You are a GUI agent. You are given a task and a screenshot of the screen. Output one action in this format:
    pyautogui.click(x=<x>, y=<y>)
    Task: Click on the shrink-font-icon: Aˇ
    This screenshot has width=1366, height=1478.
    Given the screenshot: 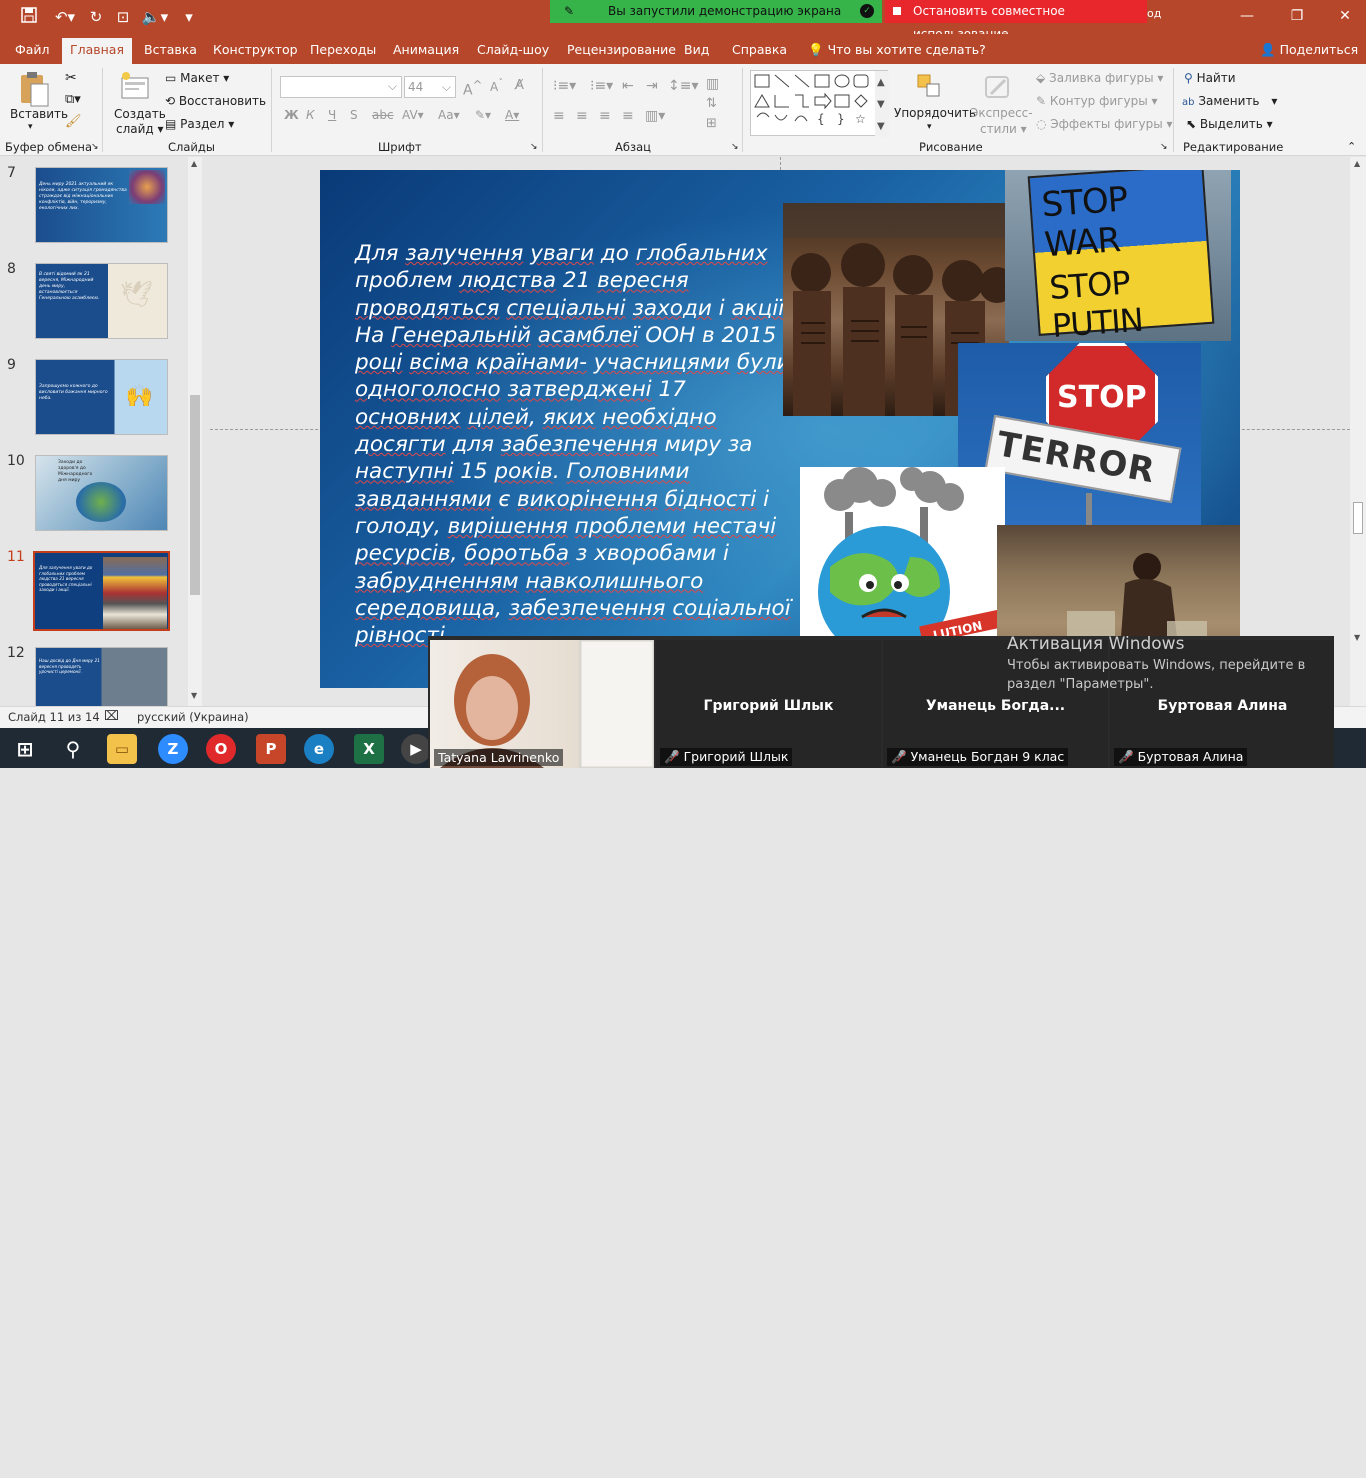 What is the action you would take?
    pyautogui.click(x=496, y=86)
    